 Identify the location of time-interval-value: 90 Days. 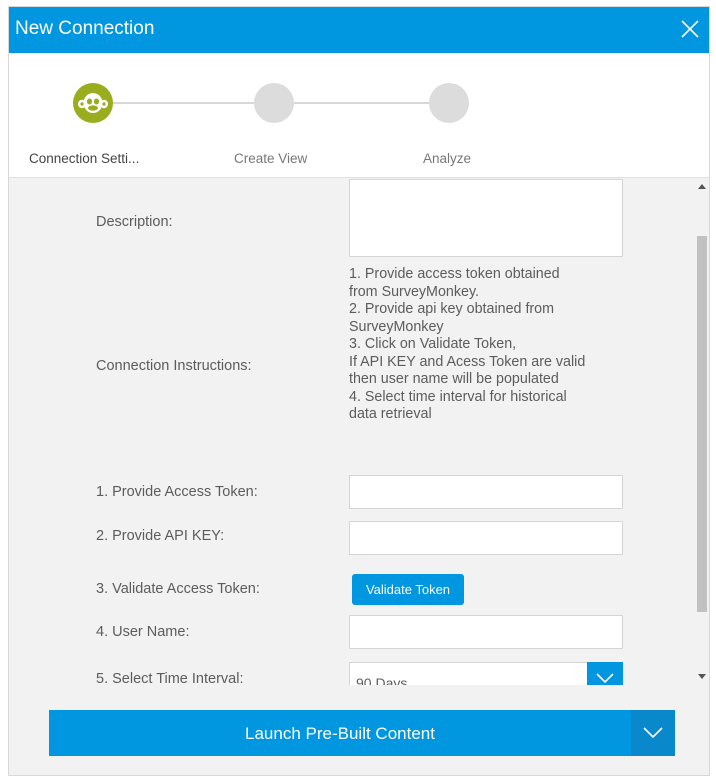
(382, 680).